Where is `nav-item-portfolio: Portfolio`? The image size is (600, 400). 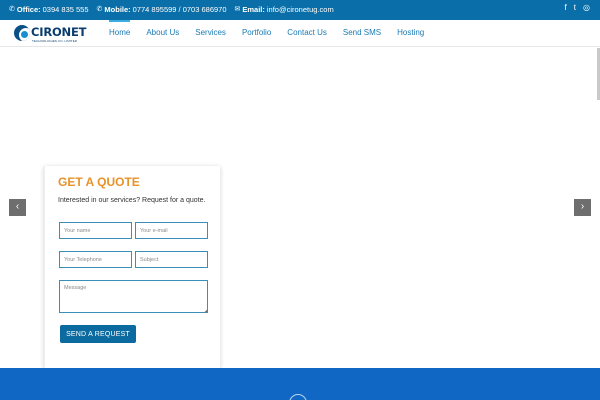
nav-item-portfolio: Portfolio is located at coordinates (256, 33).